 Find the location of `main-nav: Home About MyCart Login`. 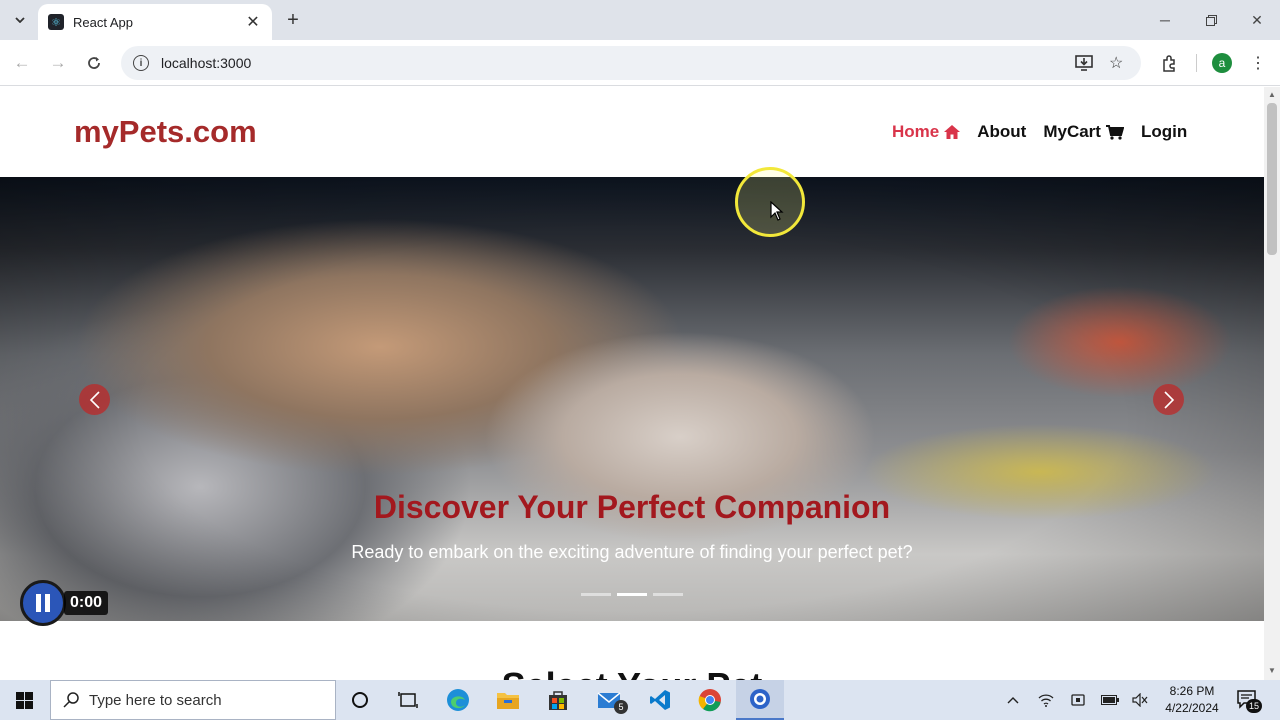

main-nav: Home About MyCart Login is located at coordinates (1039, 132).